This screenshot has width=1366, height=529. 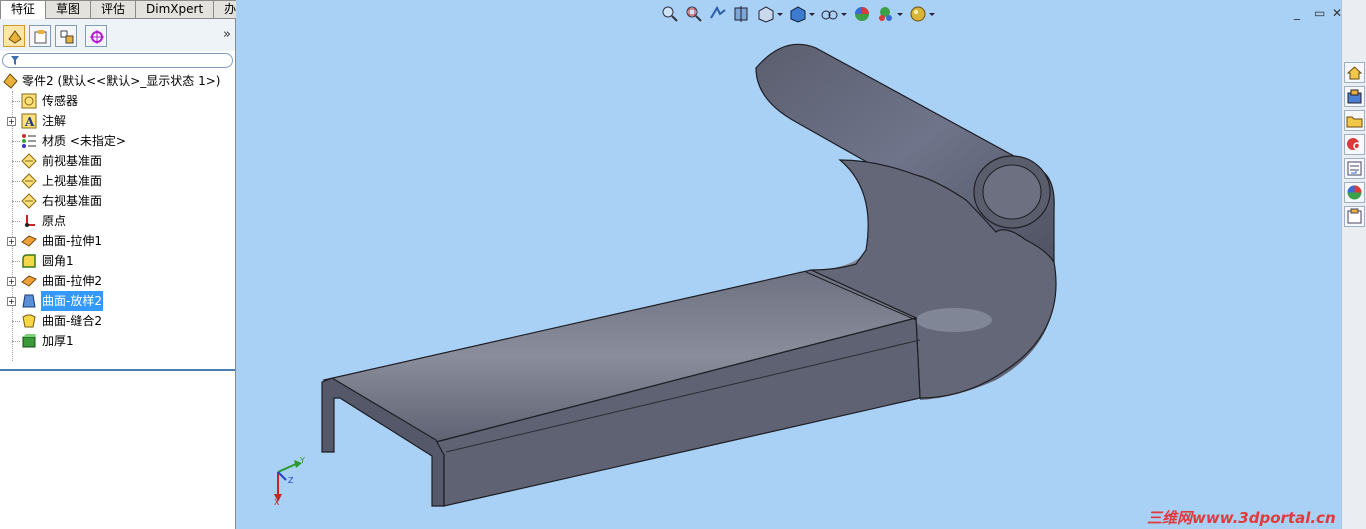 I want to click on tree-item-label-selected: 曲面-放样2, so click(x=72, y=301).